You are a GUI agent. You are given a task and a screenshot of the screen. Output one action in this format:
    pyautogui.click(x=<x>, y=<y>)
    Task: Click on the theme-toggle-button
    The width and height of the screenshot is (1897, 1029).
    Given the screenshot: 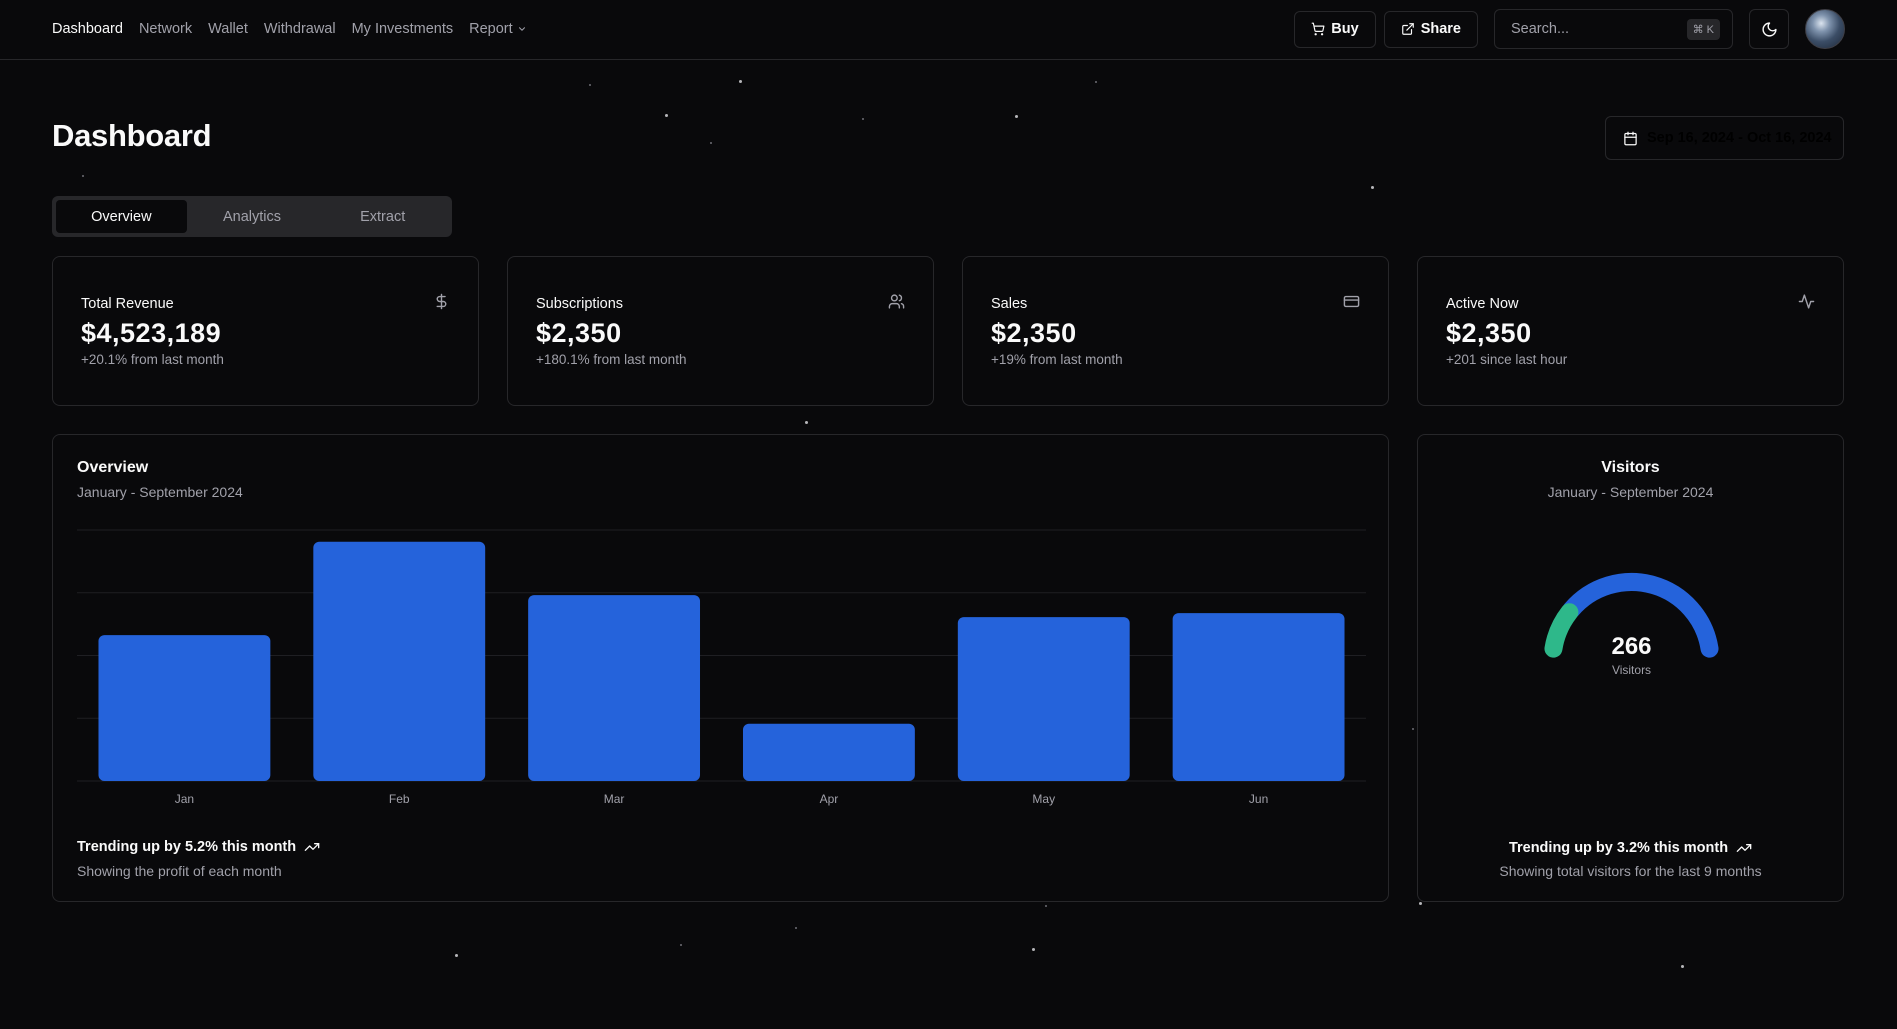 What is the action you would take?
    pyautogui.click(x=1769, y=29)
    